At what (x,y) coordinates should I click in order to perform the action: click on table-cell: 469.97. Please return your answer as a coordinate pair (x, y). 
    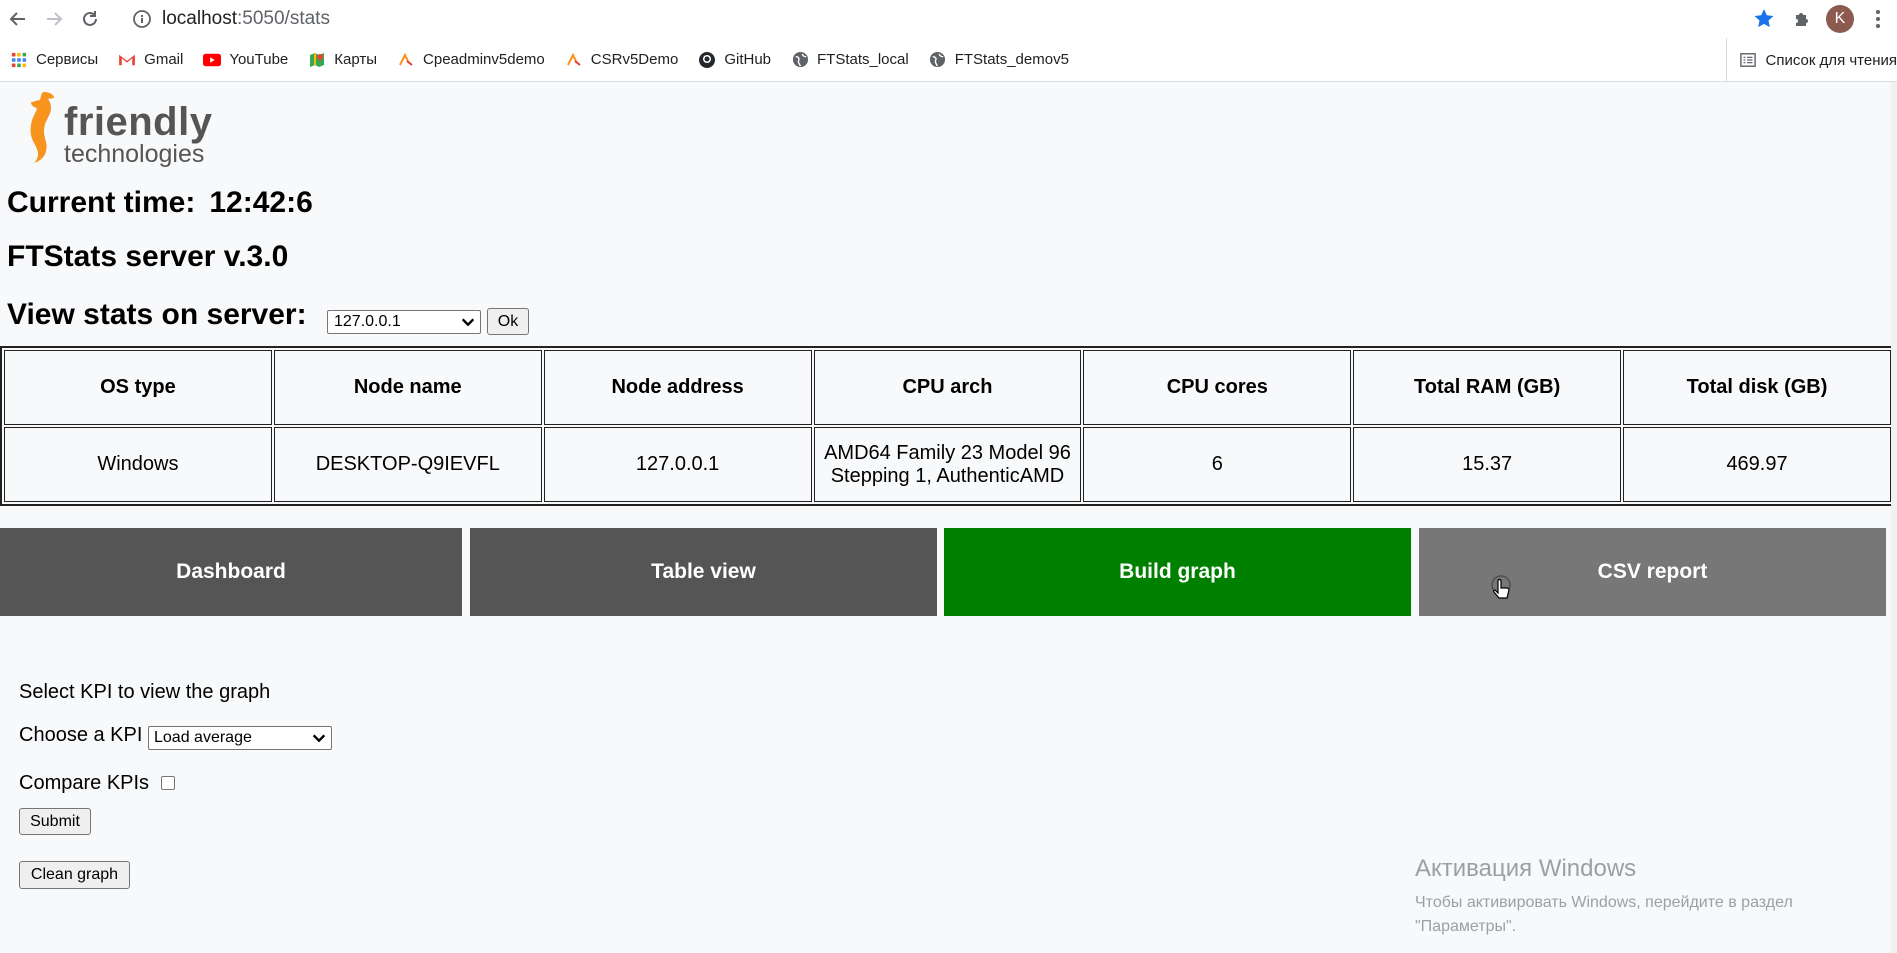
    Looking at the image, I should click on (1757, 464).